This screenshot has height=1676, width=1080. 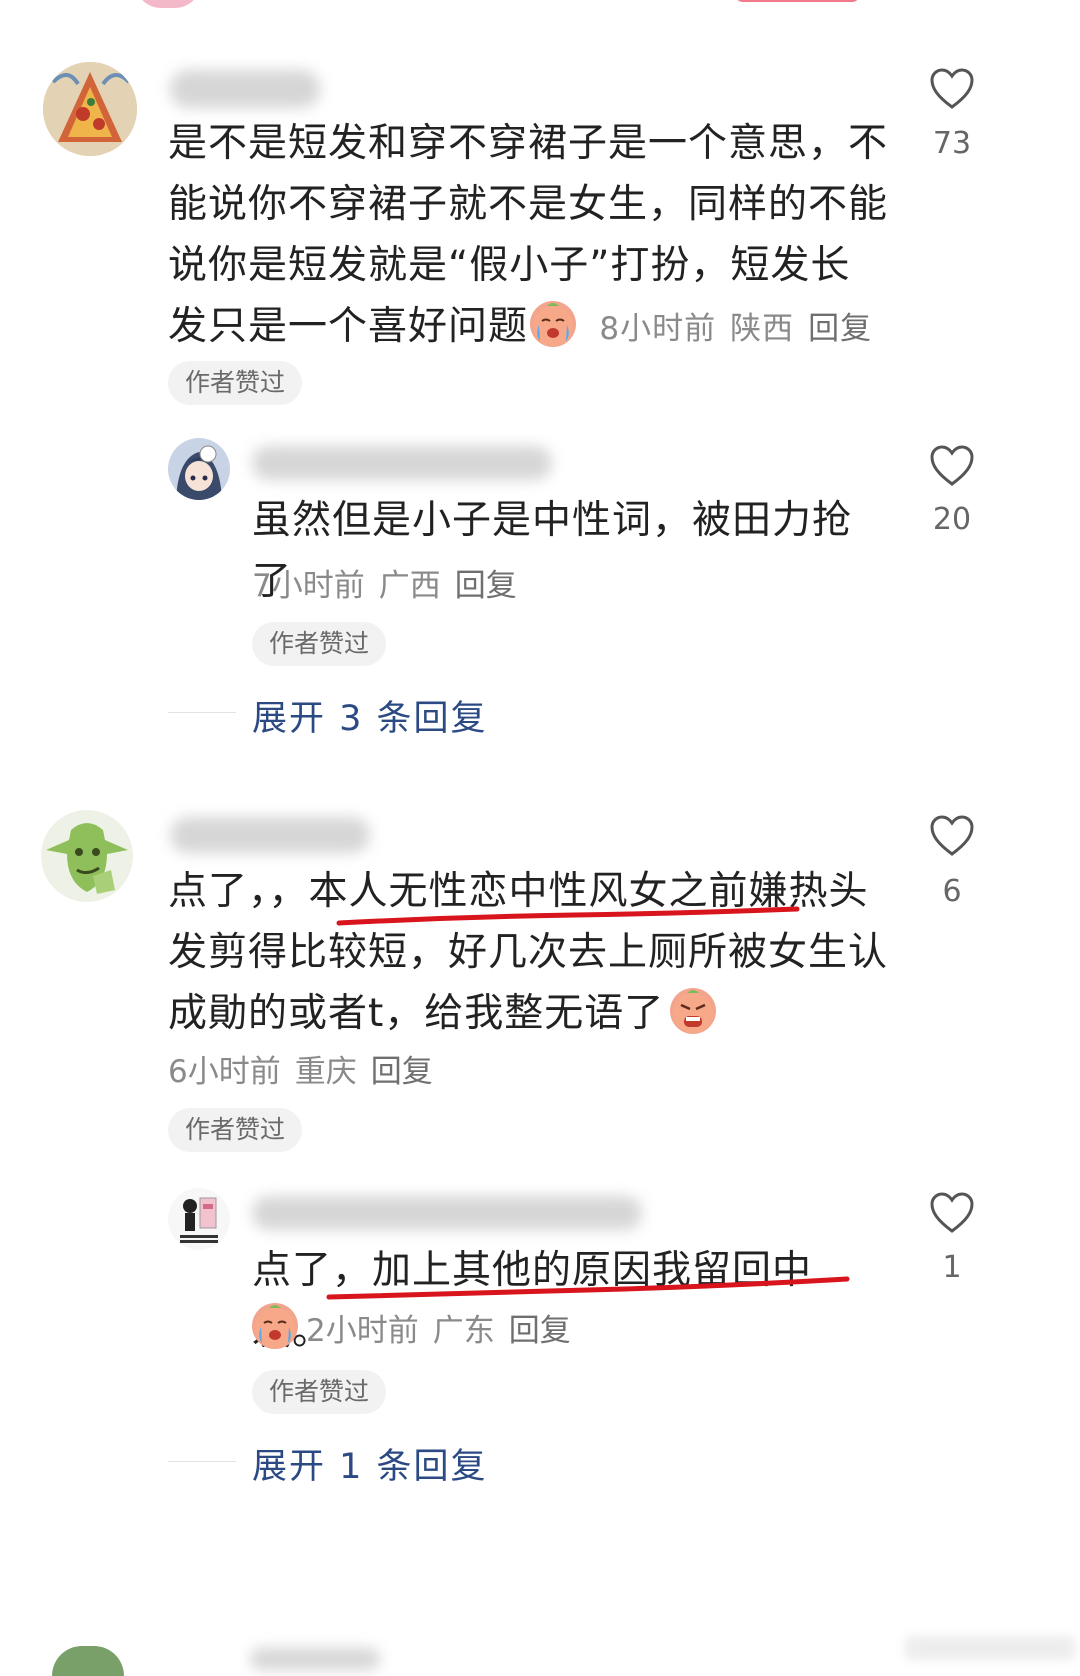 I want to click on comment-2-location: 重庆, so click(x=325, y=1072).